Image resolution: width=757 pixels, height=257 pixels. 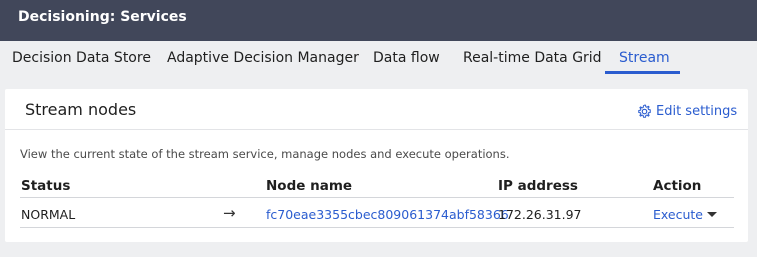 I want to click on active-tab-indicator, so click(x=642, y=72).